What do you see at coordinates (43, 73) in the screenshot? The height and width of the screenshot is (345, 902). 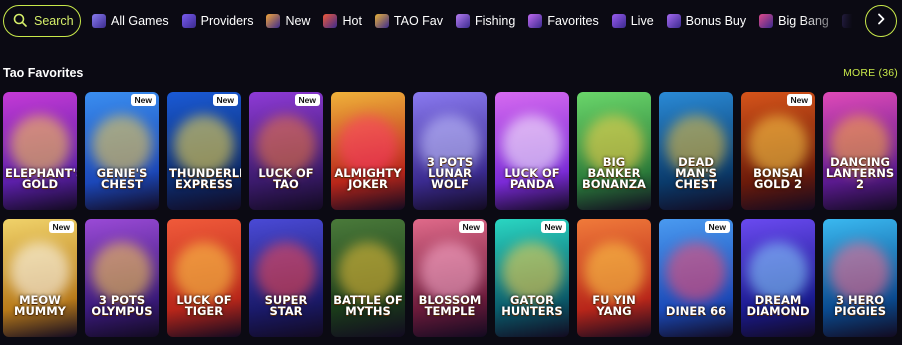 I see `section-title: Tao Favorites` at bounding box center [43, 73].